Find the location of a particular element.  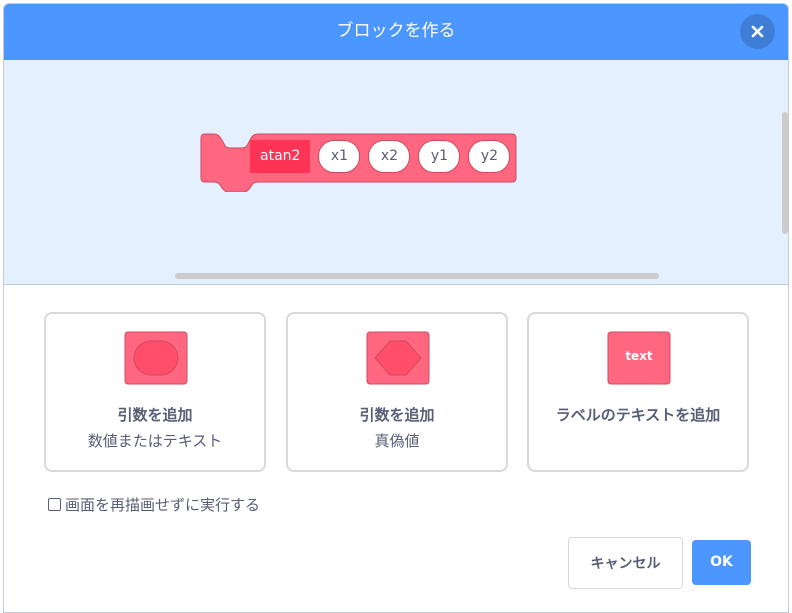

option-title: ラベルのテキストを追加 is located at coordinates (638, 415).